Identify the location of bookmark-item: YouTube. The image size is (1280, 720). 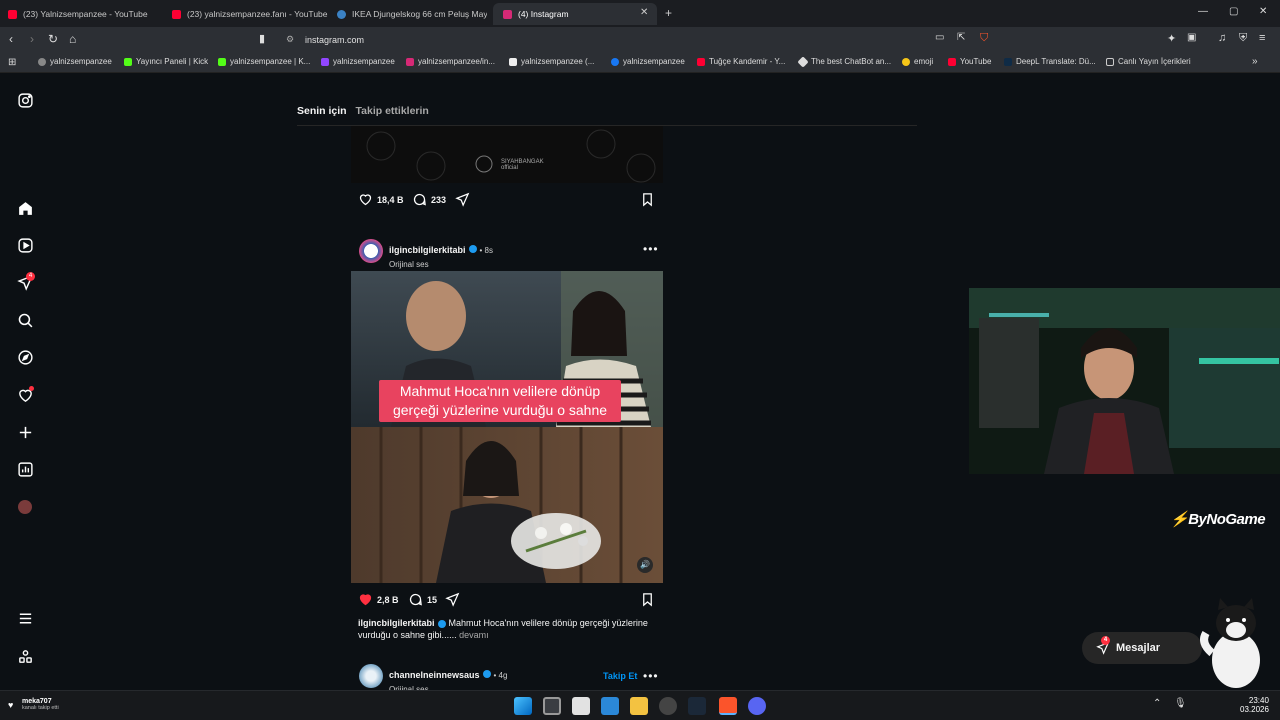
(969, 61).